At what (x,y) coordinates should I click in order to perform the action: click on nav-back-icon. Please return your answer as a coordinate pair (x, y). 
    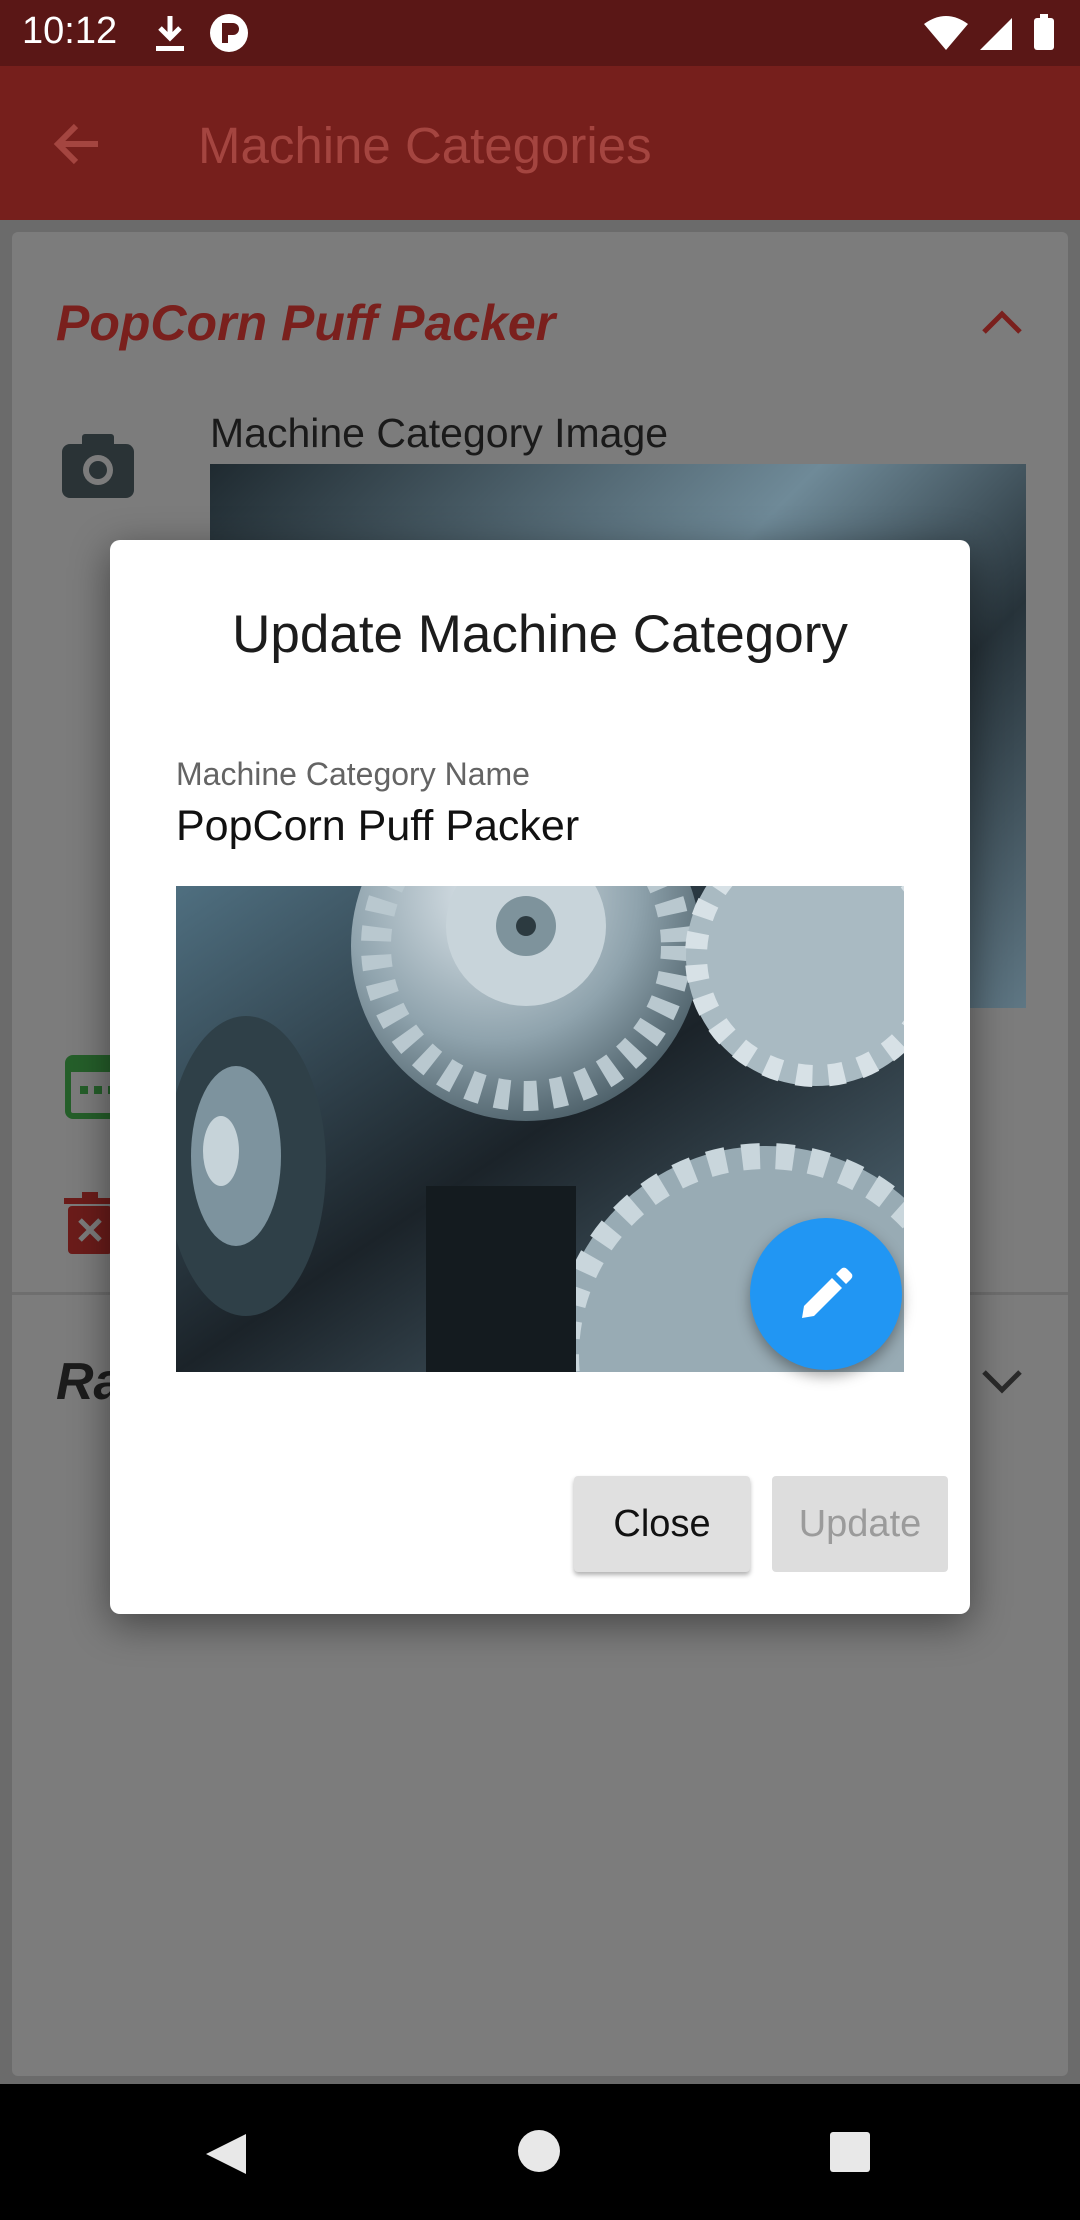
    Looking at the image, I should click on (226, 2154).